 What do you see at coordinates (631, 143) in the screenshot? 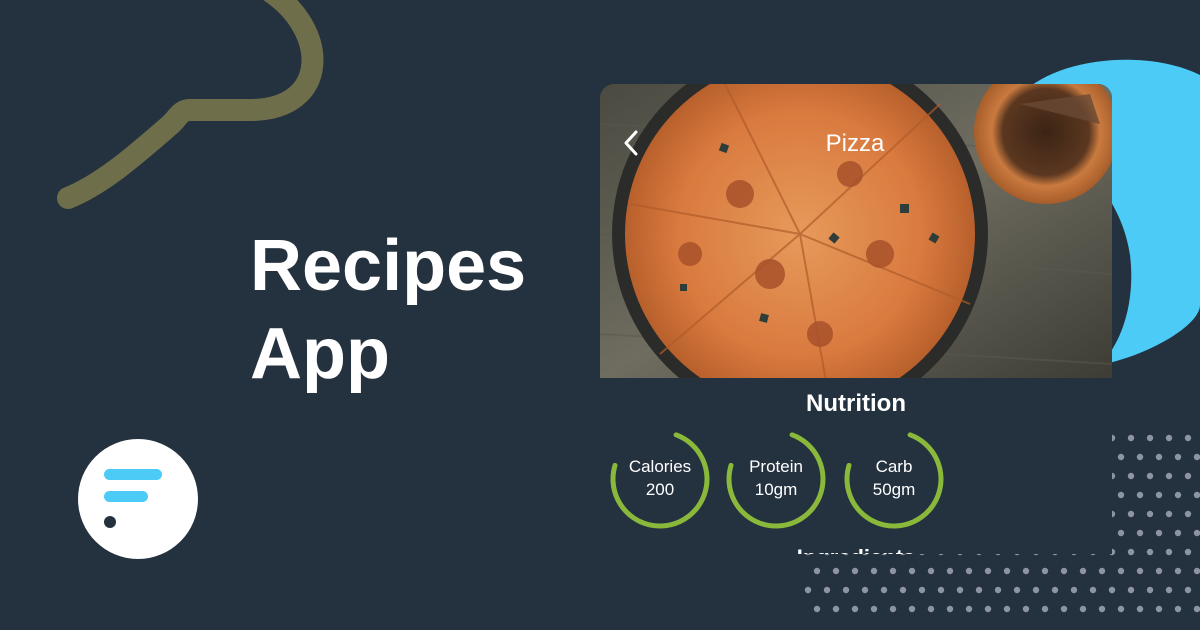
I see `chevron-left-icon` at bounding box center [631, 143].